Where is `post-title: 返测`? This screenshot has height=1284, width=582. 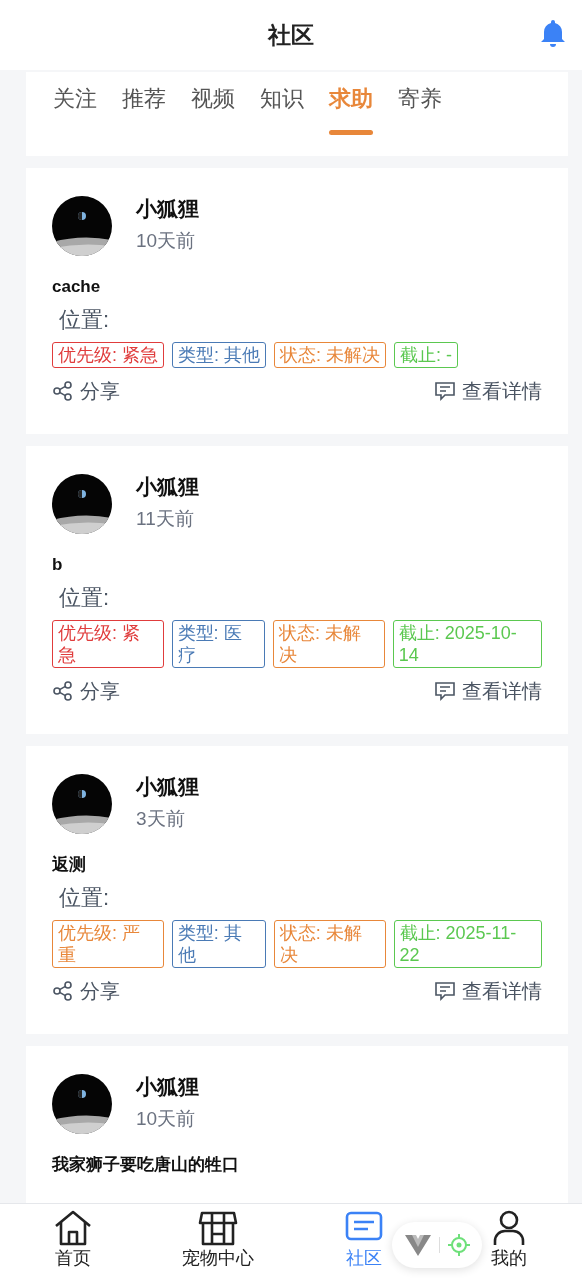
post-title: 返测 is located at coordinates (69, 865).